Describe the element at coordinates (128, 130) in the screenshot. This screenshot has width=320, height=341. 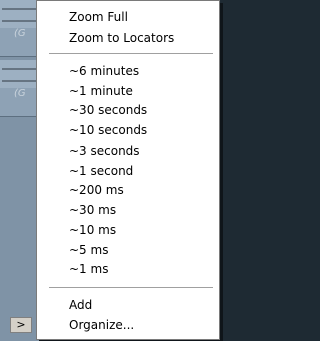
I see `menu-item-zoom-10-seconds: ~10 seconds` at that location.